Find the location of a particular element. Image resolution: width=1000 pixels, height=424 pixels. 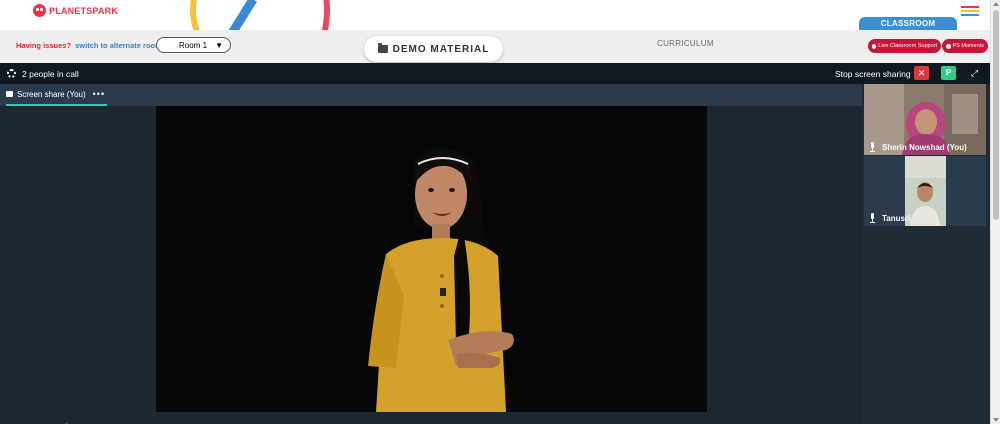

stop-sharing-button: ✕ is located at coordinates (921, 73).